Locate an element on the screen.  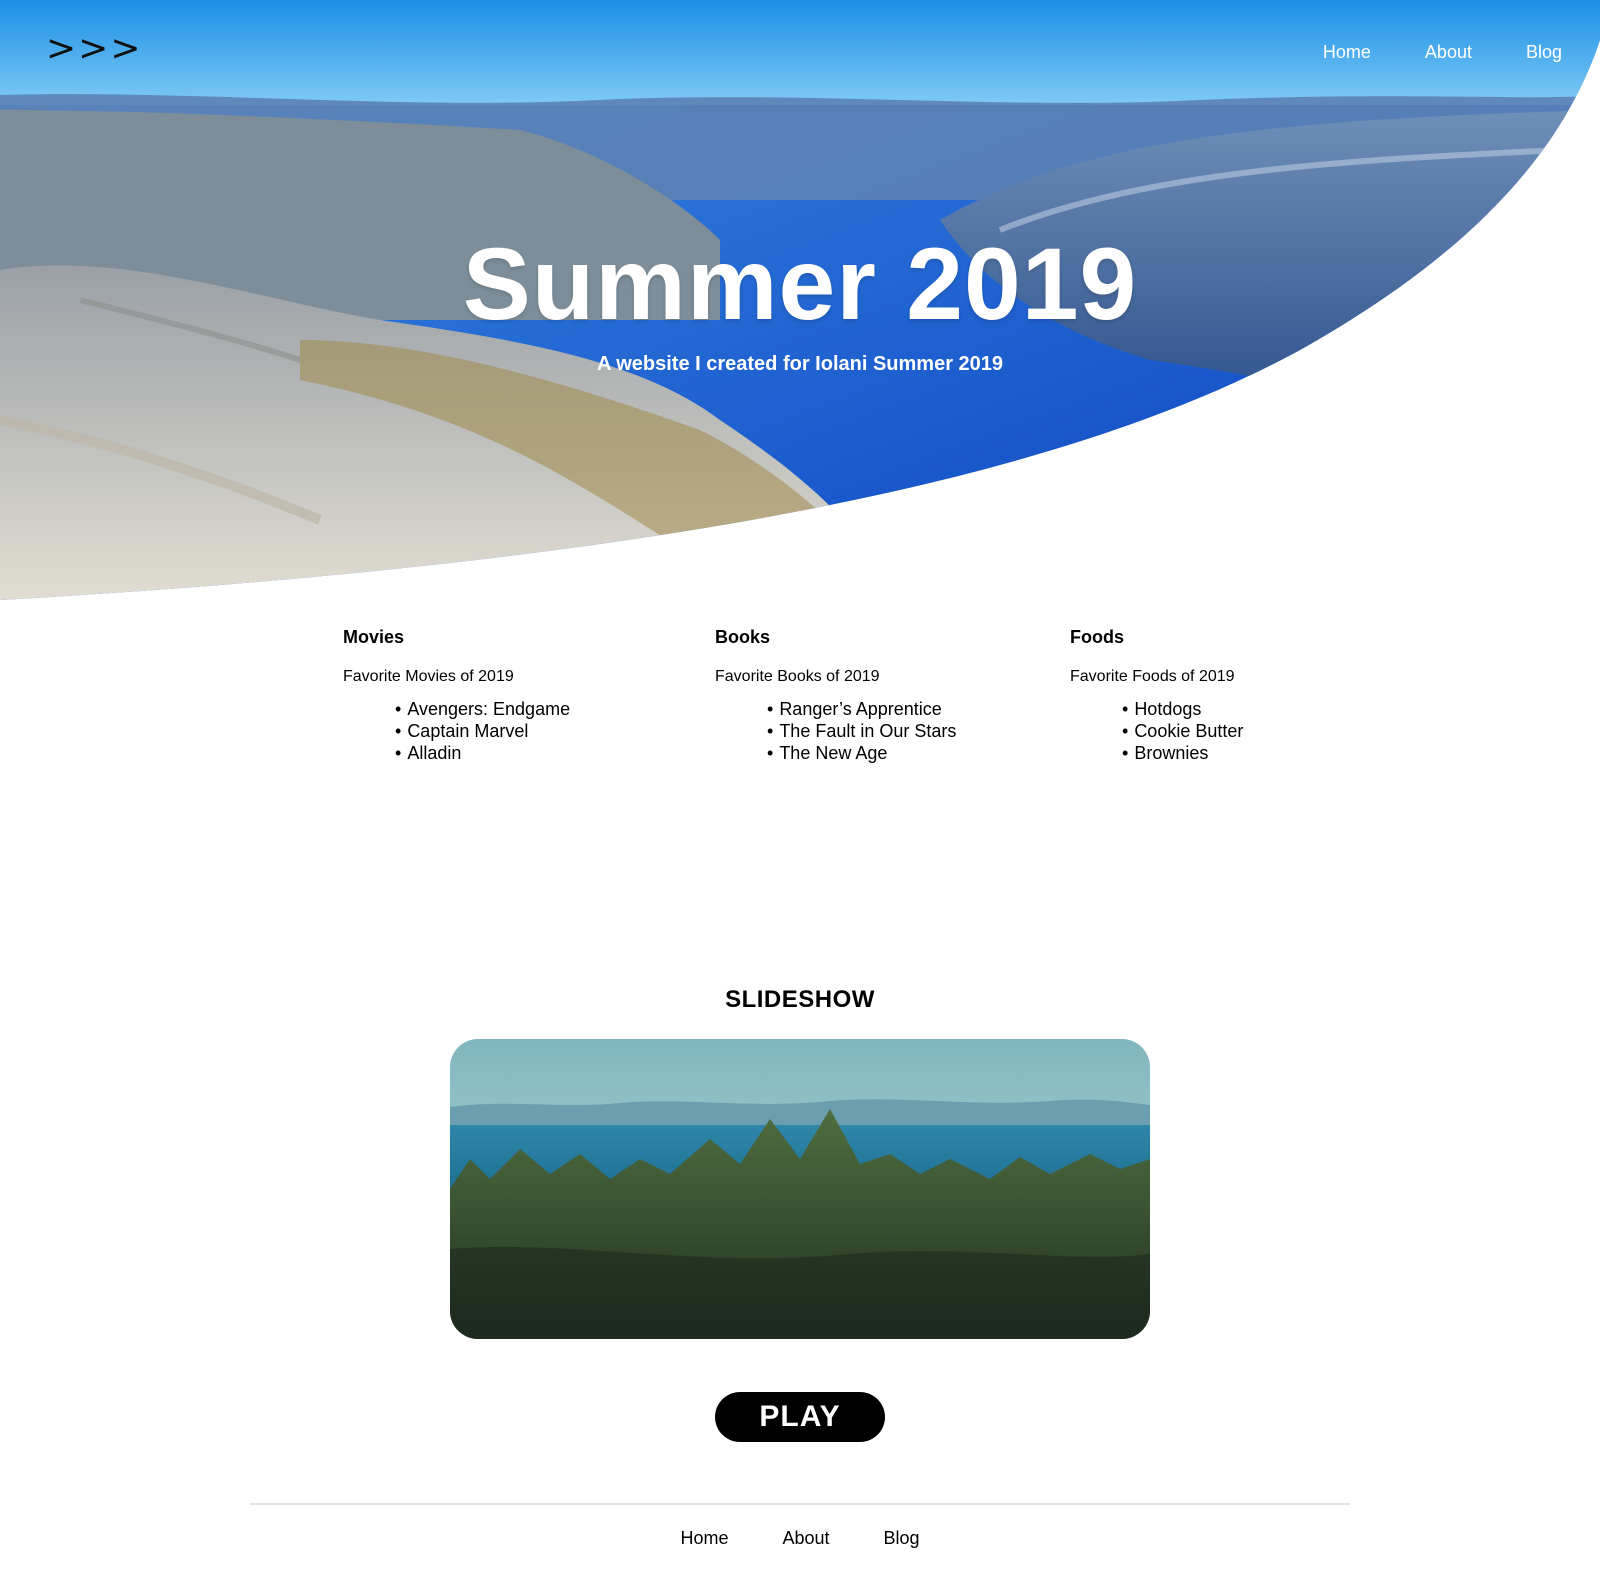
books-subheading: Favorite Books of 2019 is located at coordinates (797, 676).